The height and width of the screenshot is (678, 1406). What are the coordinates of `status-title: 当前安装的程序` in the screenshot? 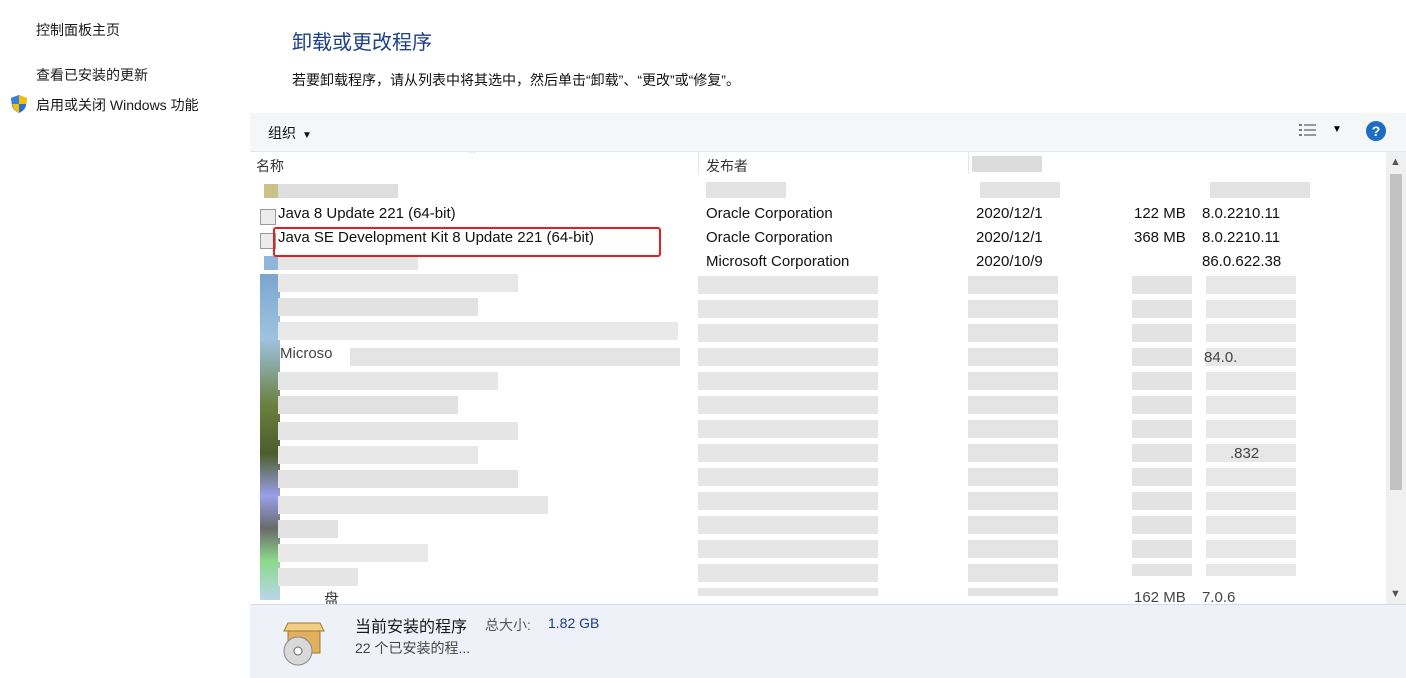 It's located at (411, 627).